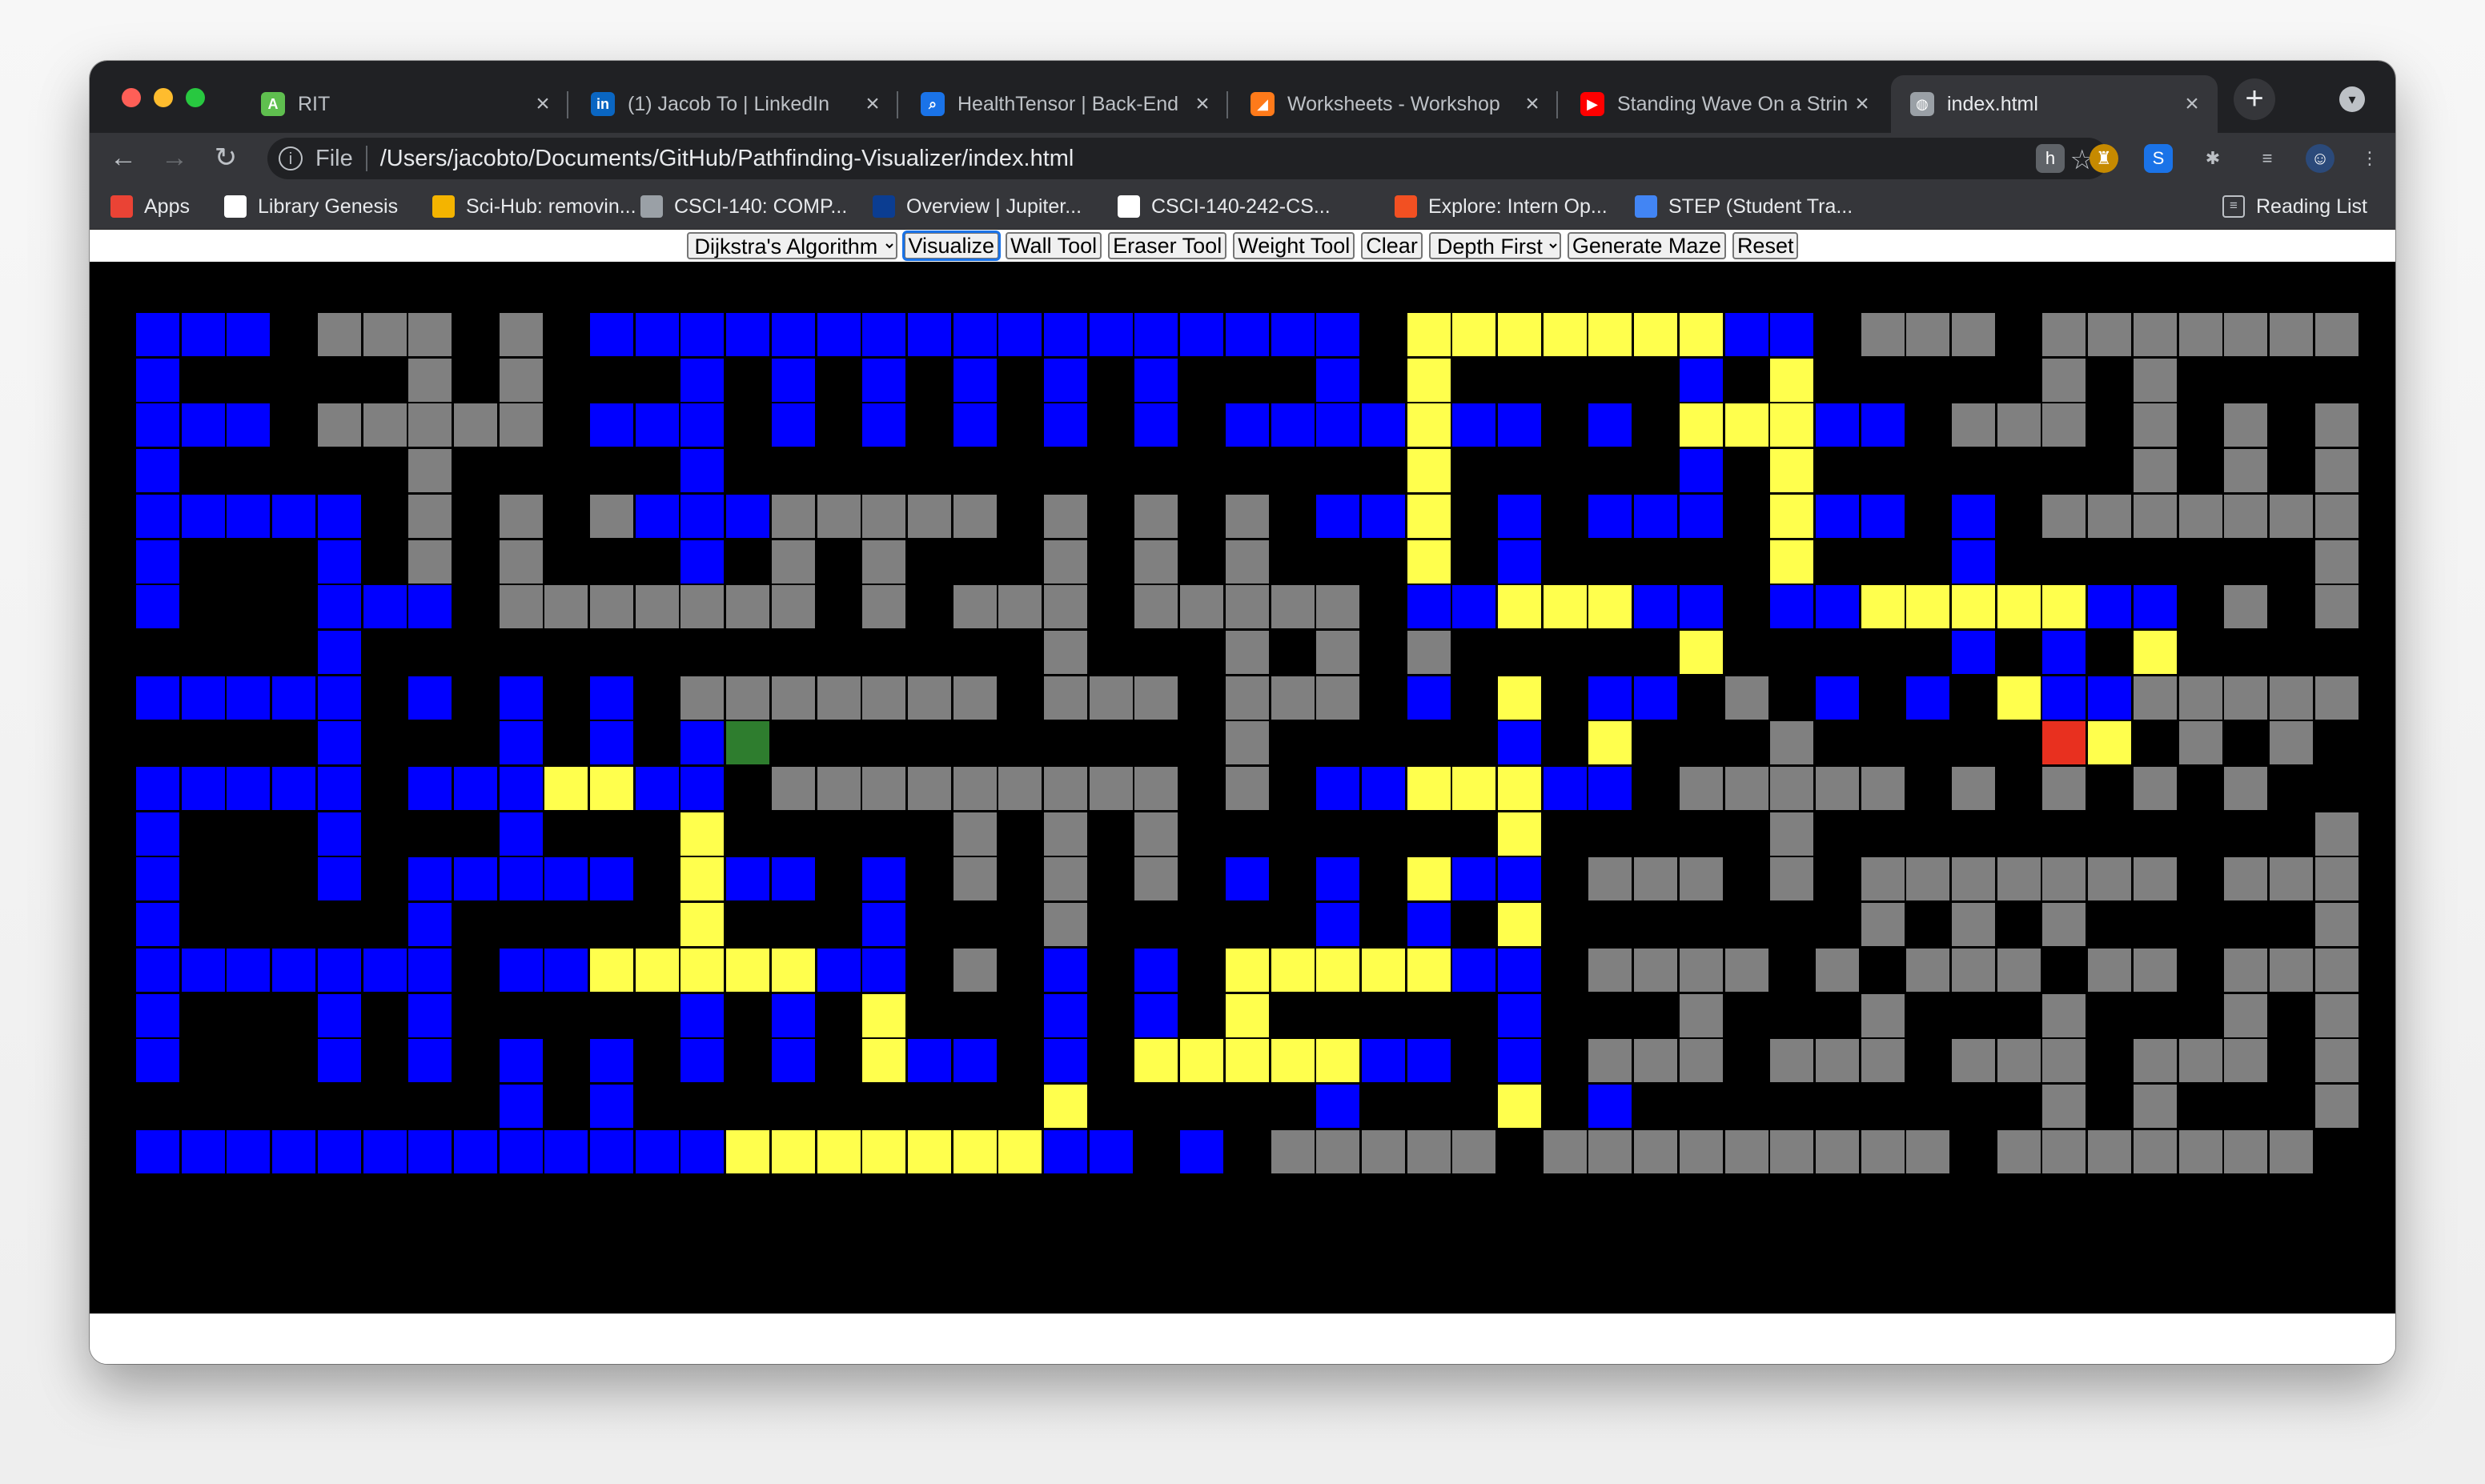 The width and height of the screenshot is (2485, 1484). I want to click on kebab-menu-icon: ⋮, so click(2369, 158).